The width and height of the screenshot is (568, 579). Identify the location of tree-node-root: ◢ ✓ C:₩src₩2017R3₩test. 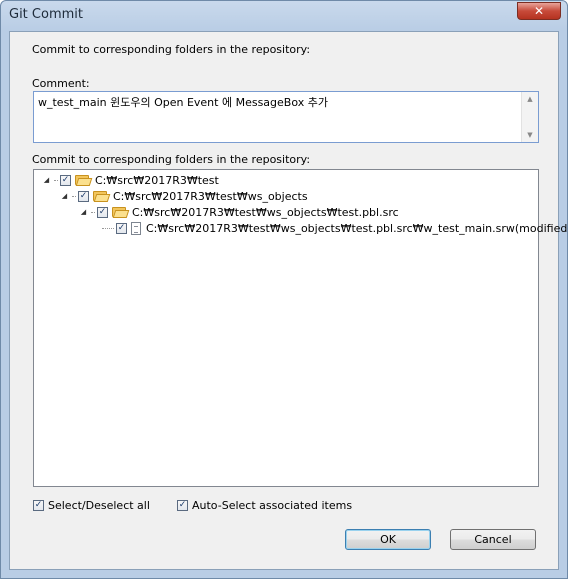
(130, 180).